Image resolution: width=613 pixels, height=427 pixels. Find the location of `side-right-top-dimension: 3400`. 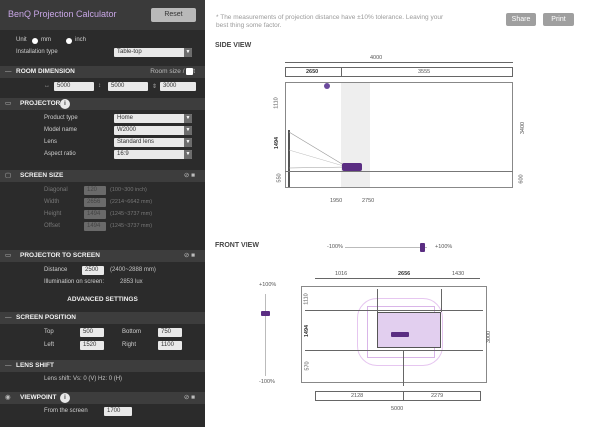

side-right-top-dimension: 3400 is located at coordinates (523, 128).